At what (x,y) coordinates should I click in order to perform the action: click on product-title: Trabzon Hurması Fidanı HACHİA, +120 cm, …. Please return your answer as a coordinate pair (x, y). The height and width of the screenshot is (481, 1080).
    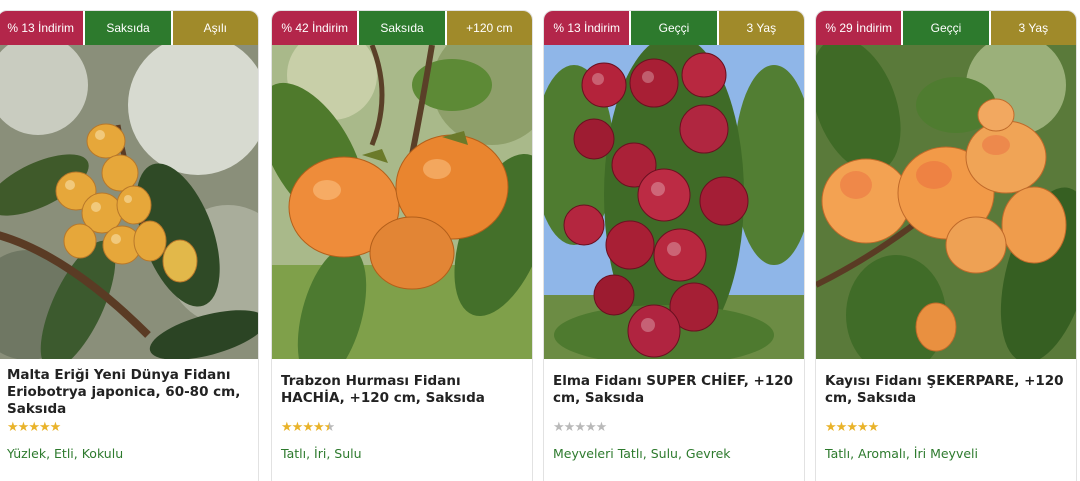
    Looking at the image, I should click on (403, 390).